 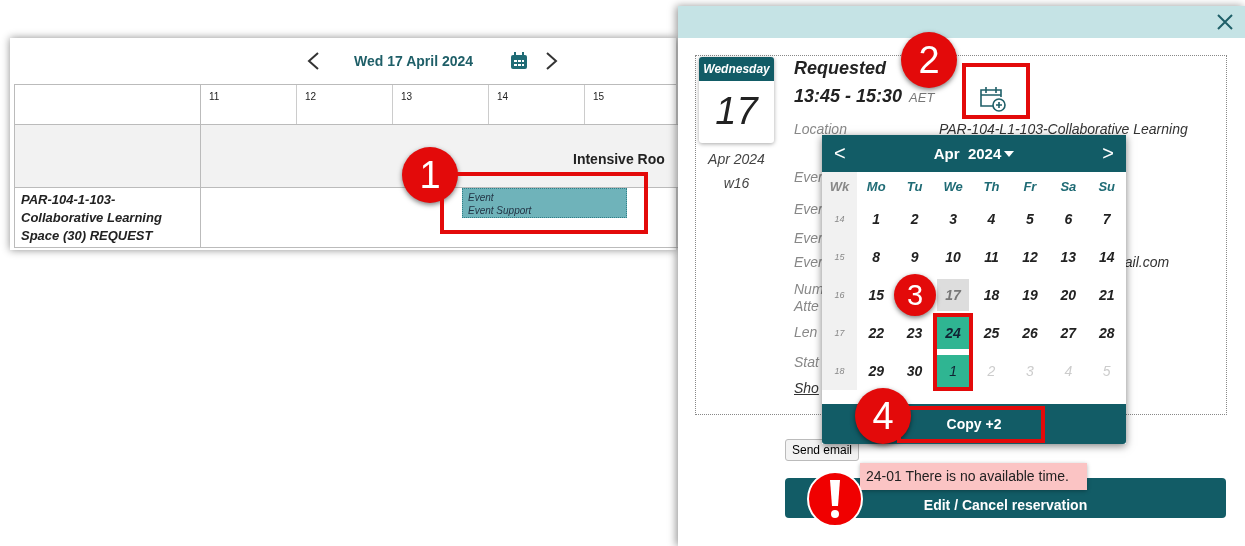 I want to click on group-label: Intensive Roo, so click(x=619, y=159).